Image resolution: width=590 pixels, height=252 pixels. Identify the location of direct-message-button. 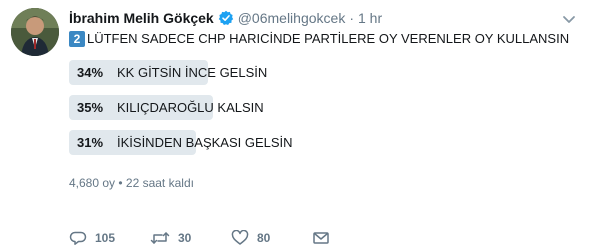
(321, 238).